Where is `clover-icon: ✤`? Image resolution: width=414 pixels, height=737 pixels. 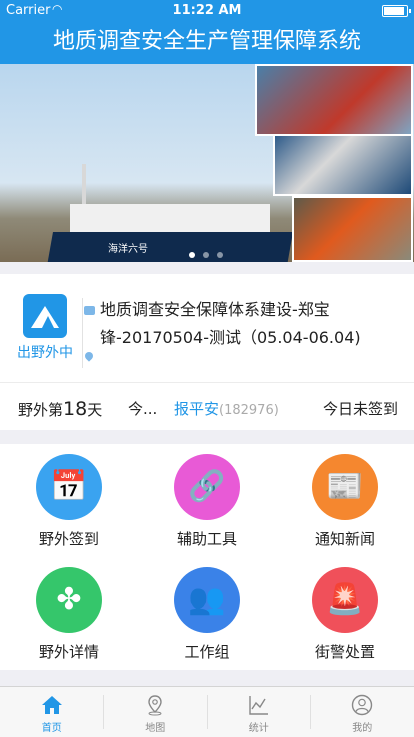 clover-icon: ✤ is located at coordinates (69, 600).